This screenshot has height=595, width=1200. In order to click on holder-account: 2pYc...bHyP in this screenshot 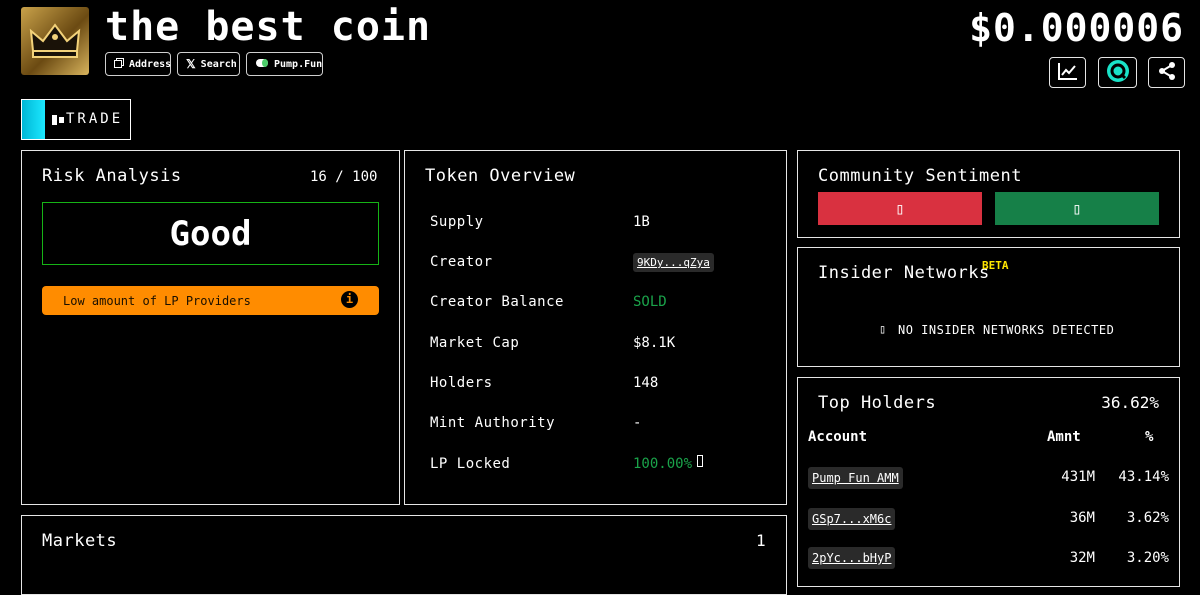, I will do `click(852, 558)`.